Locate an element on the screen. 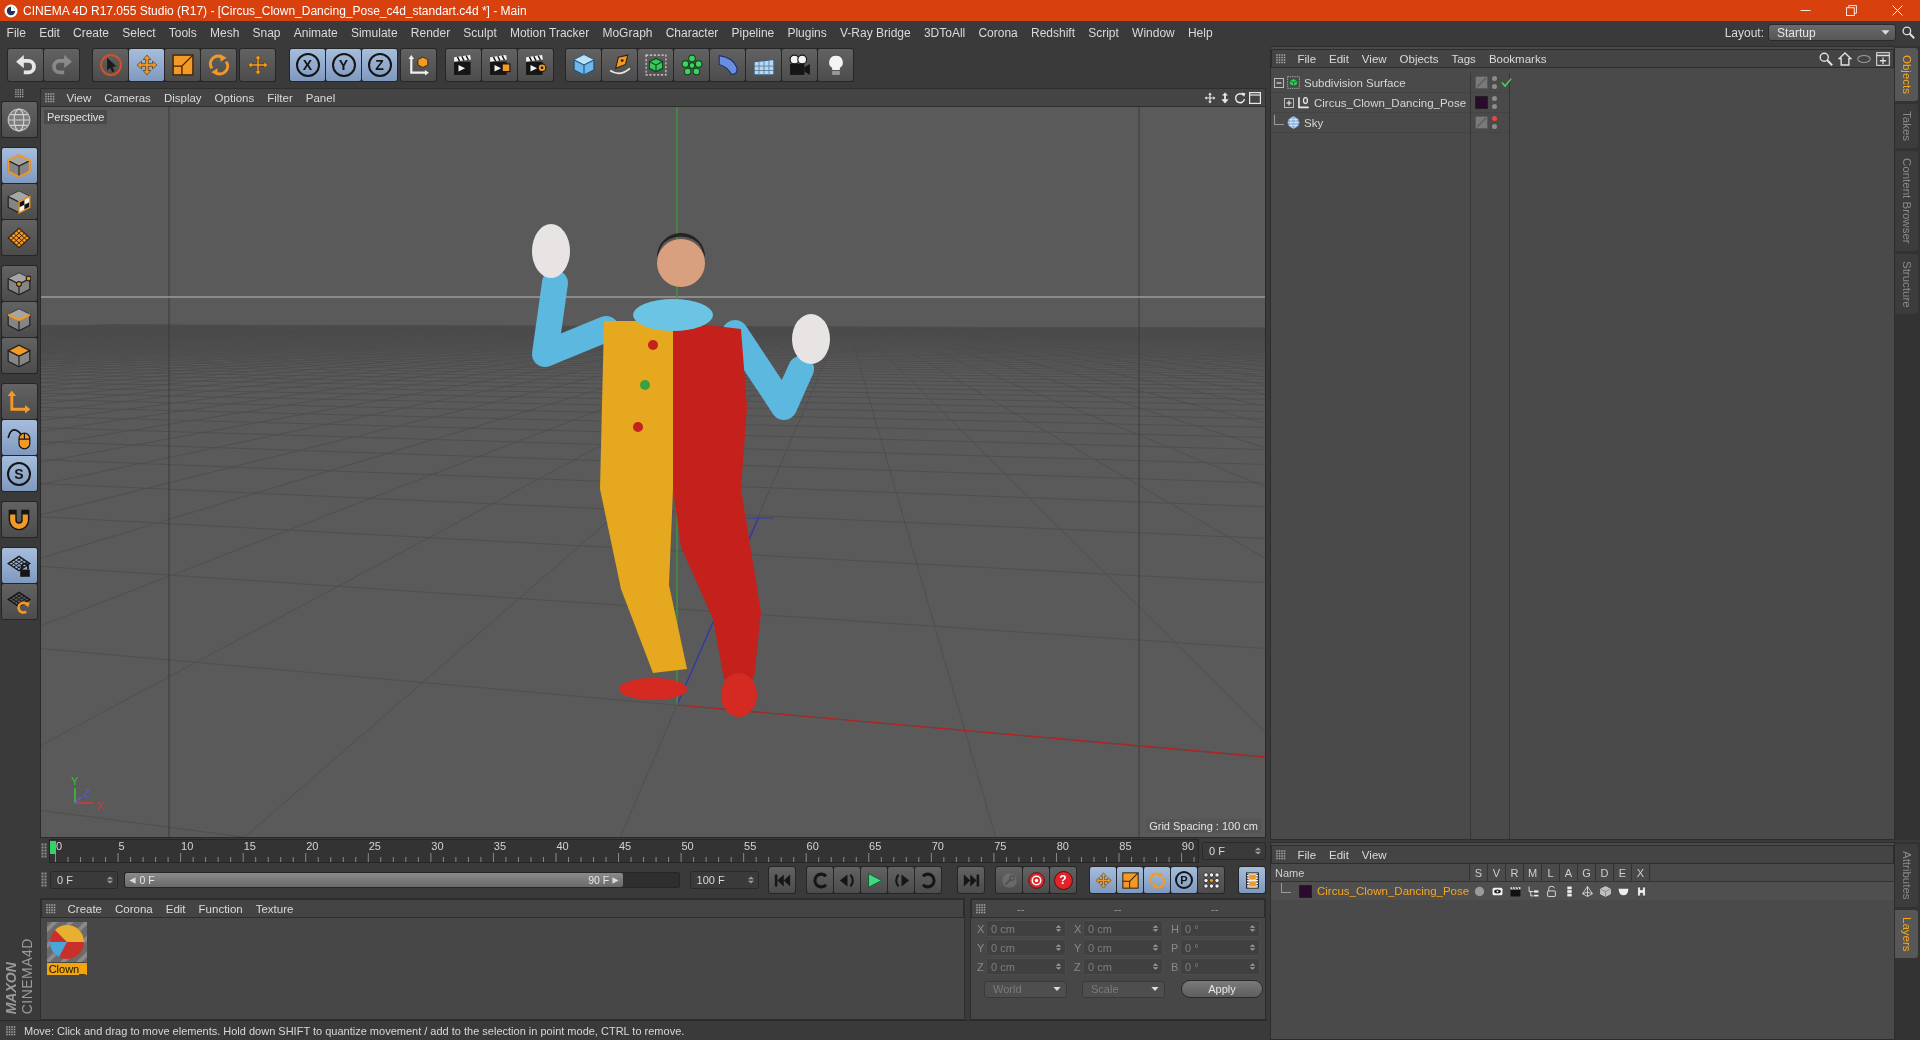 The width and height of the screenshot is (1920, 1040). column-header: Name is located at coordinates (1370, 872).